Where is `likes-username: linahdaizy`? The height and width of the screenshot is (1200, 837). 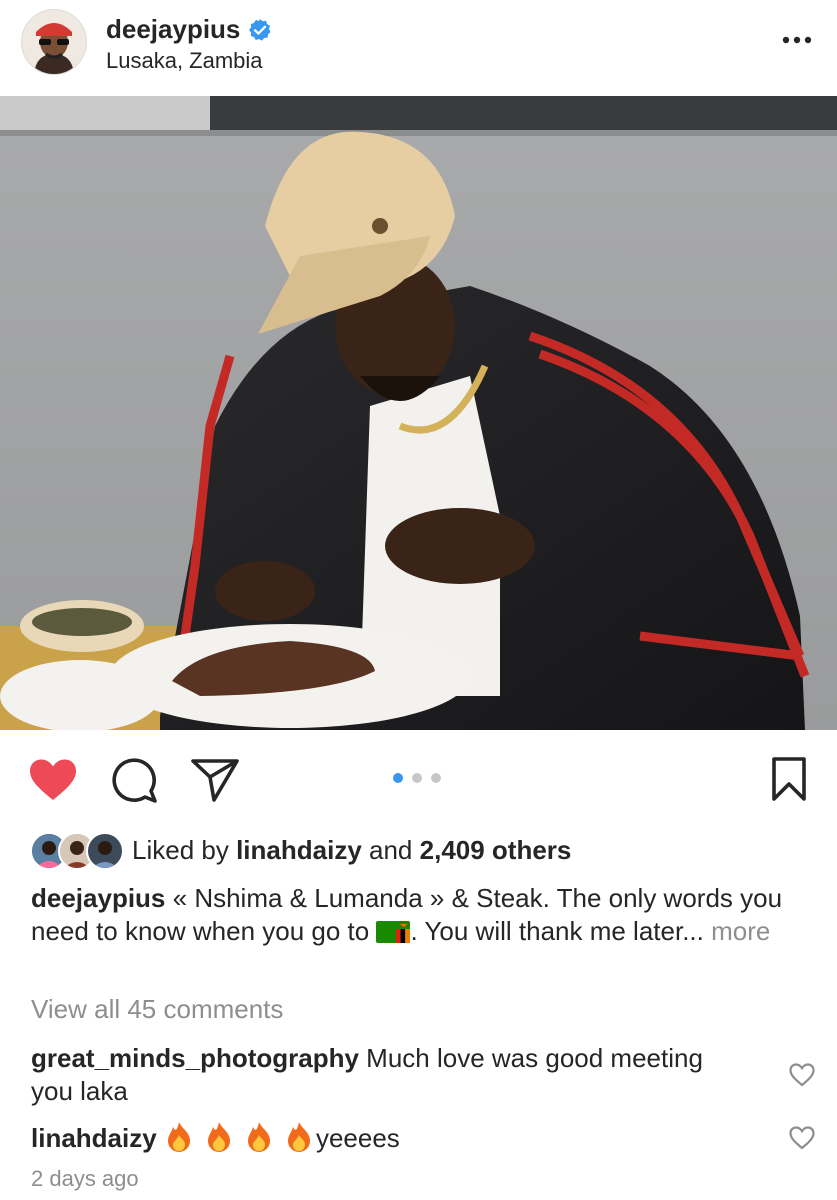 likes-username: linahdaizy is located at coordinates (299, 850).